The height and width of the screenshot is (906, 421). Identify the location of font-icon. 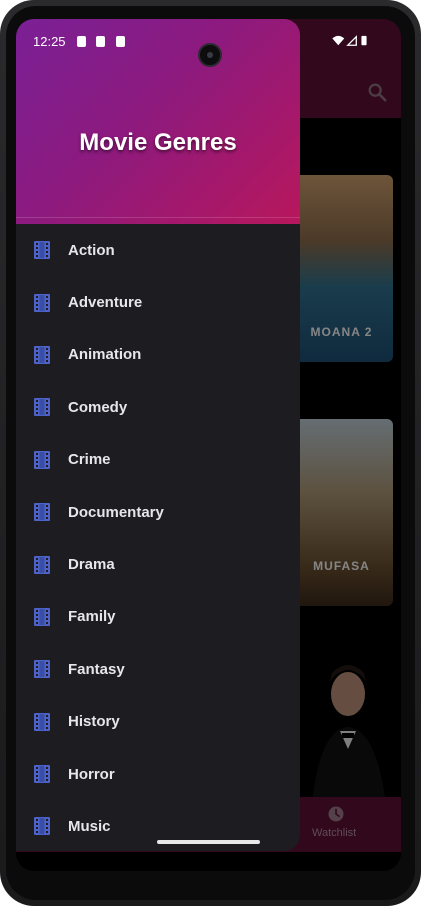
(120, 41).